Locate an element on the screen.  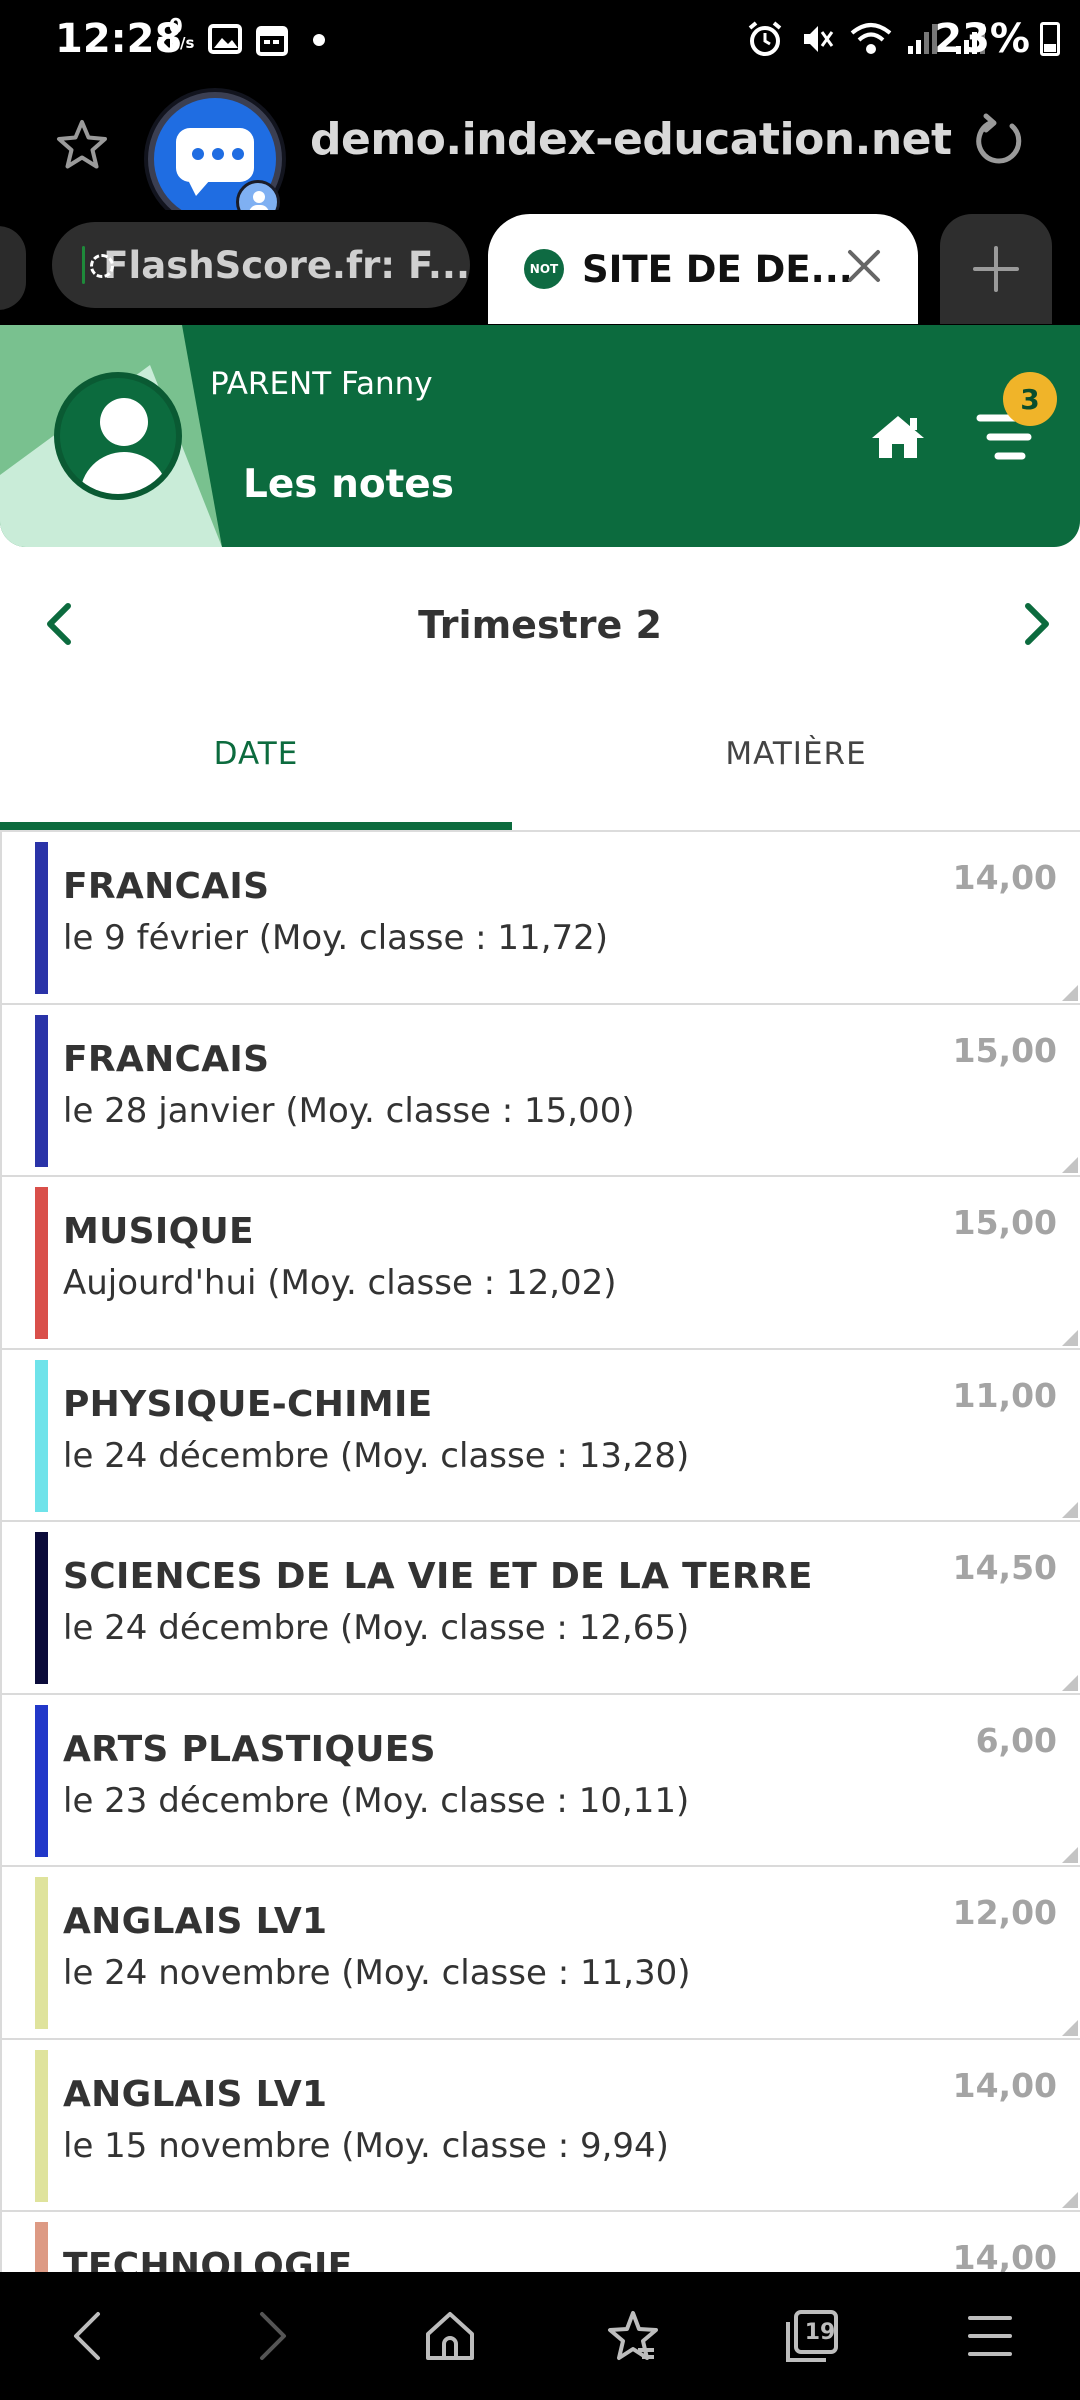
period-label: Trimestre 2 is located at coordinates (540, 625).